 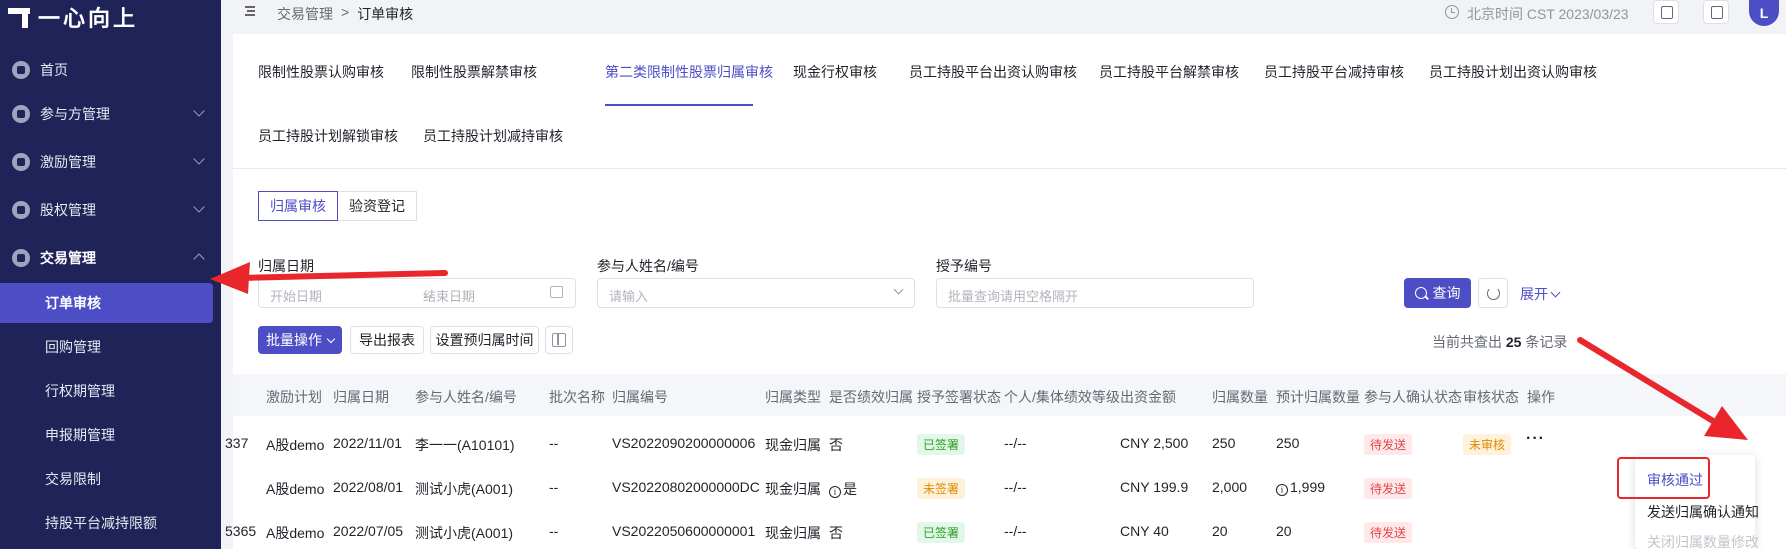 What do you see at coordinates (296, 296) in the screenshot?
I see `date-start-placeholder: 开始日期` at bounding box center [296, 296].